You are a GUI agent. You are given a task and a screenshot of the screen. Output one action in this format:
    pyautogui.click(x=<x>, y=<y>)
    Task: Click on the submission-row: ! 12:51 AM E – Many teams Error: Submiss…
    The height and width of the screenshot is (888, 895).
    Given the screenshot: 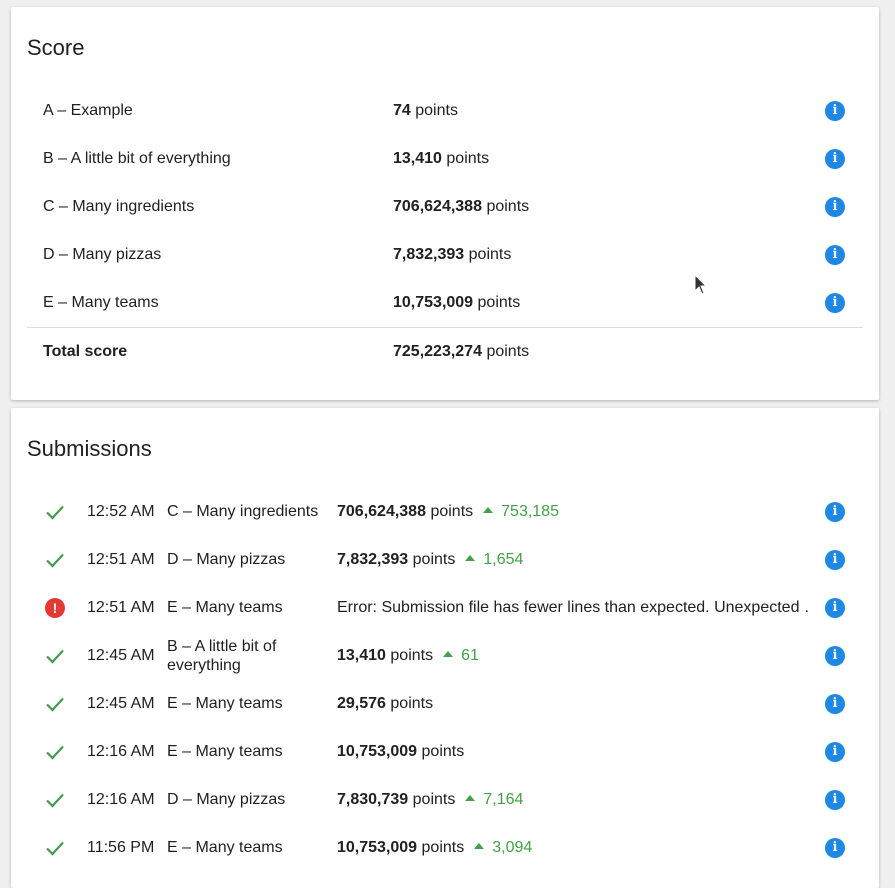 What is the action you would take?
    pyautogui.click(x=445, y=608)
    